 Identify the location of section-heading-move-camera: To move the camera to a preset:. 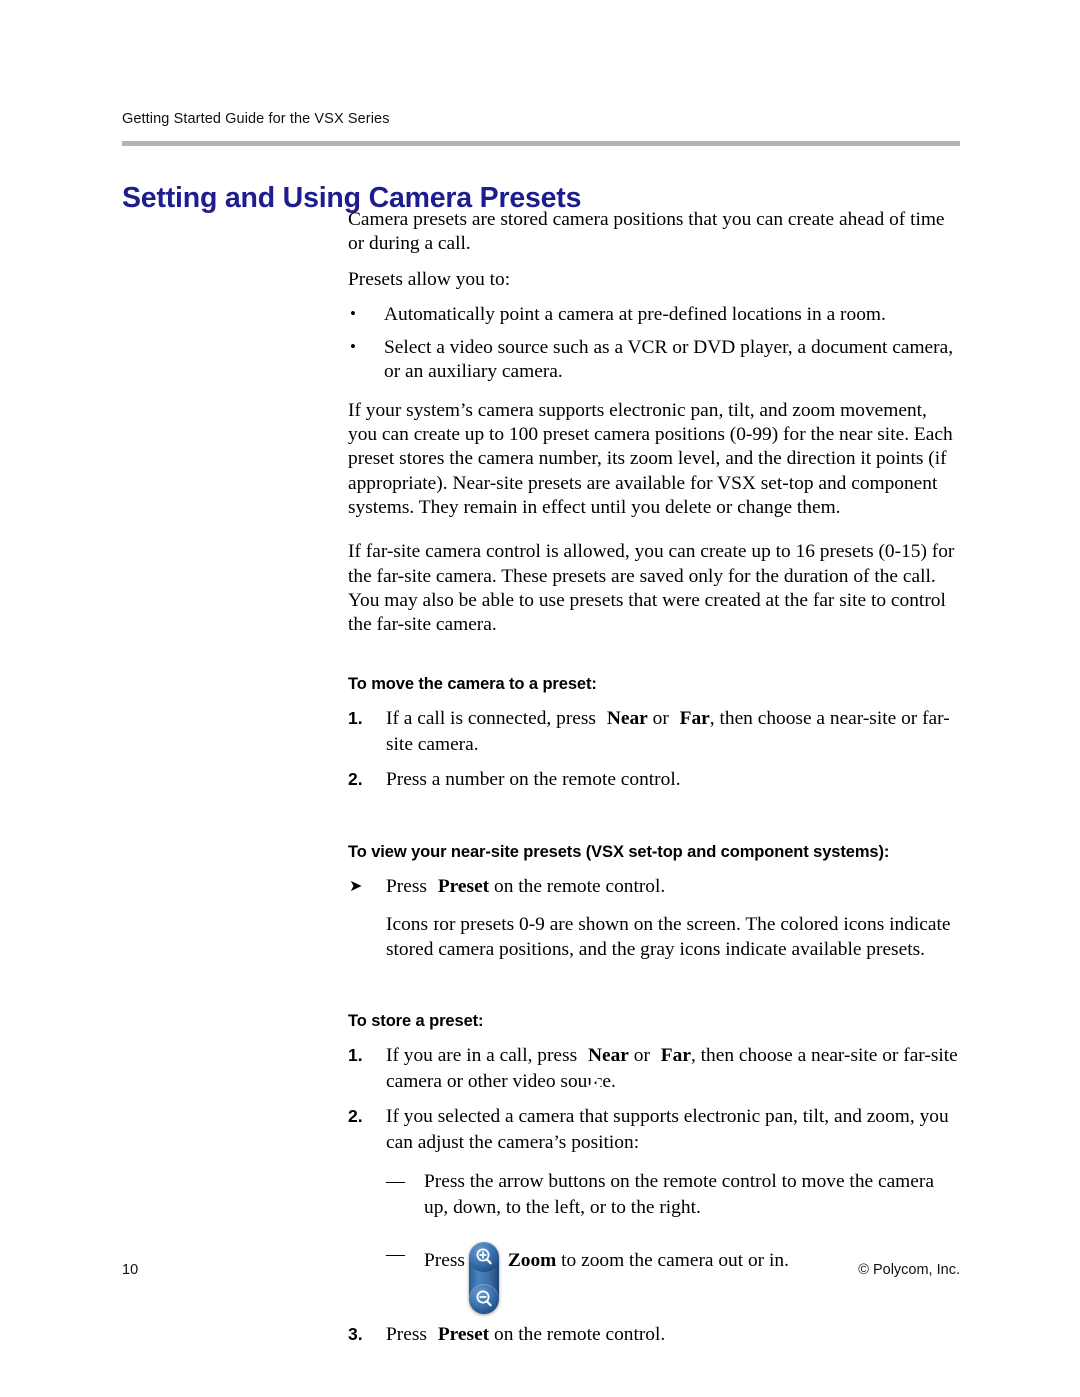
(472, 684).